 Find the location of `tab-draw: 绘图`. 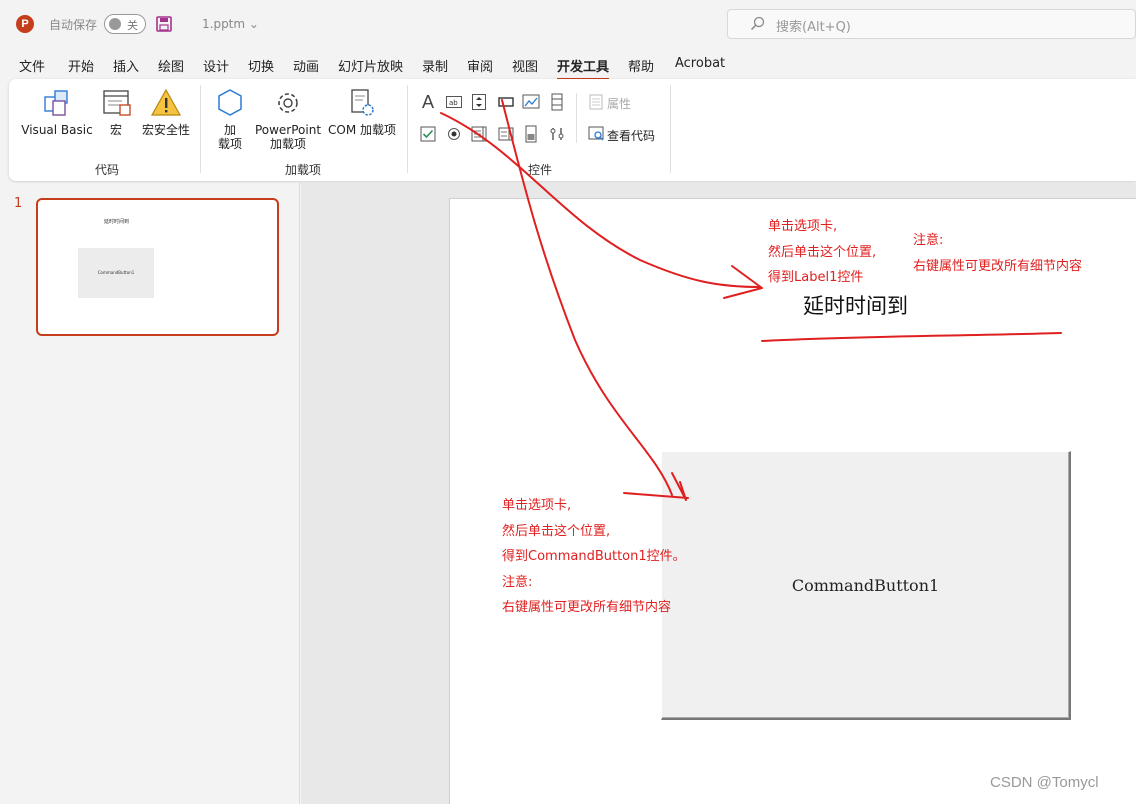

tab-draw: 绘图 is located at coordinates (171, 65).